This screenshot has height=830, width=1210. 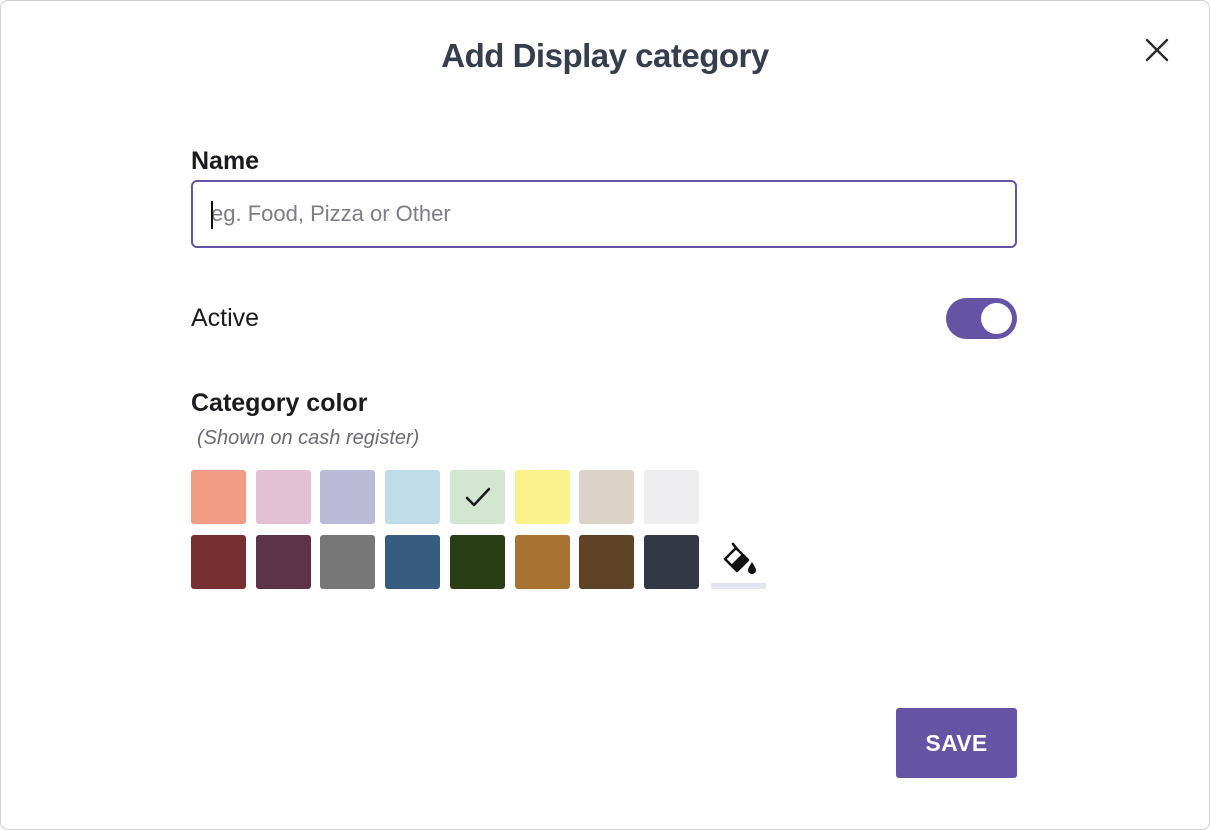 I want to click on category-color-heading: Category color, so click(x=279, y=403).